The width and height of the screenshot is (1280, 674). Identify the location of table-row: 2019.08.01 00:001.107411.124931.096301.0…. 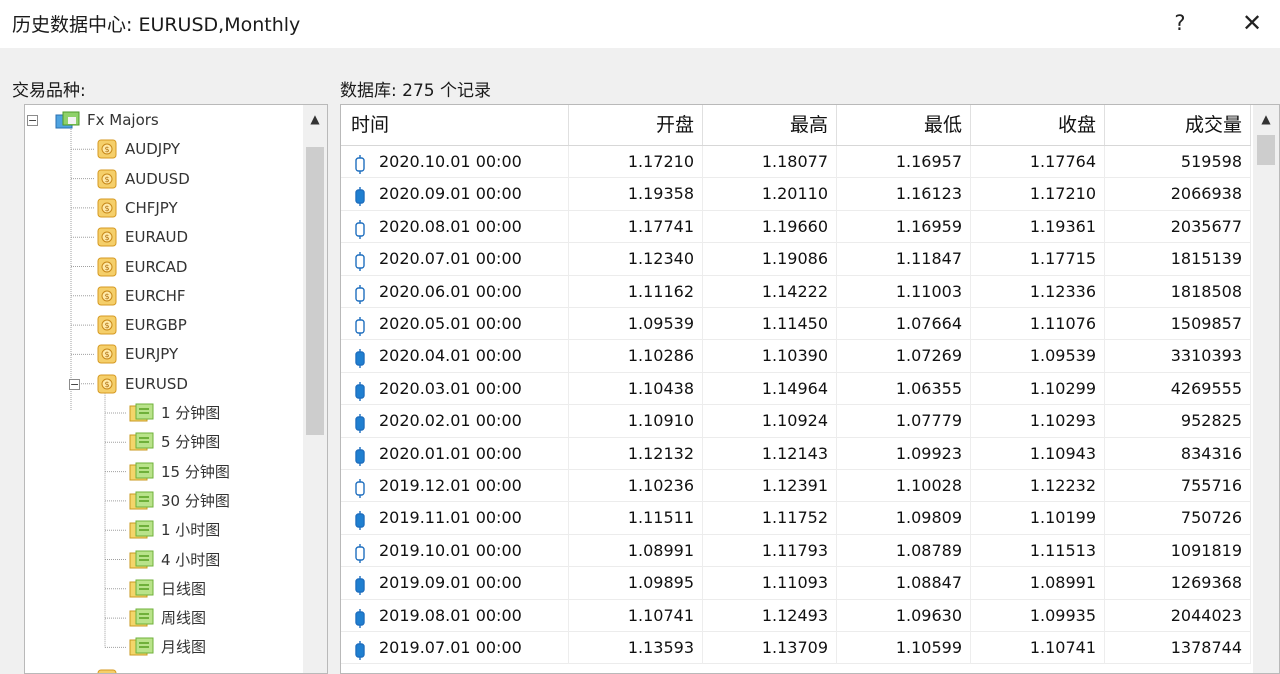
(796, 616).